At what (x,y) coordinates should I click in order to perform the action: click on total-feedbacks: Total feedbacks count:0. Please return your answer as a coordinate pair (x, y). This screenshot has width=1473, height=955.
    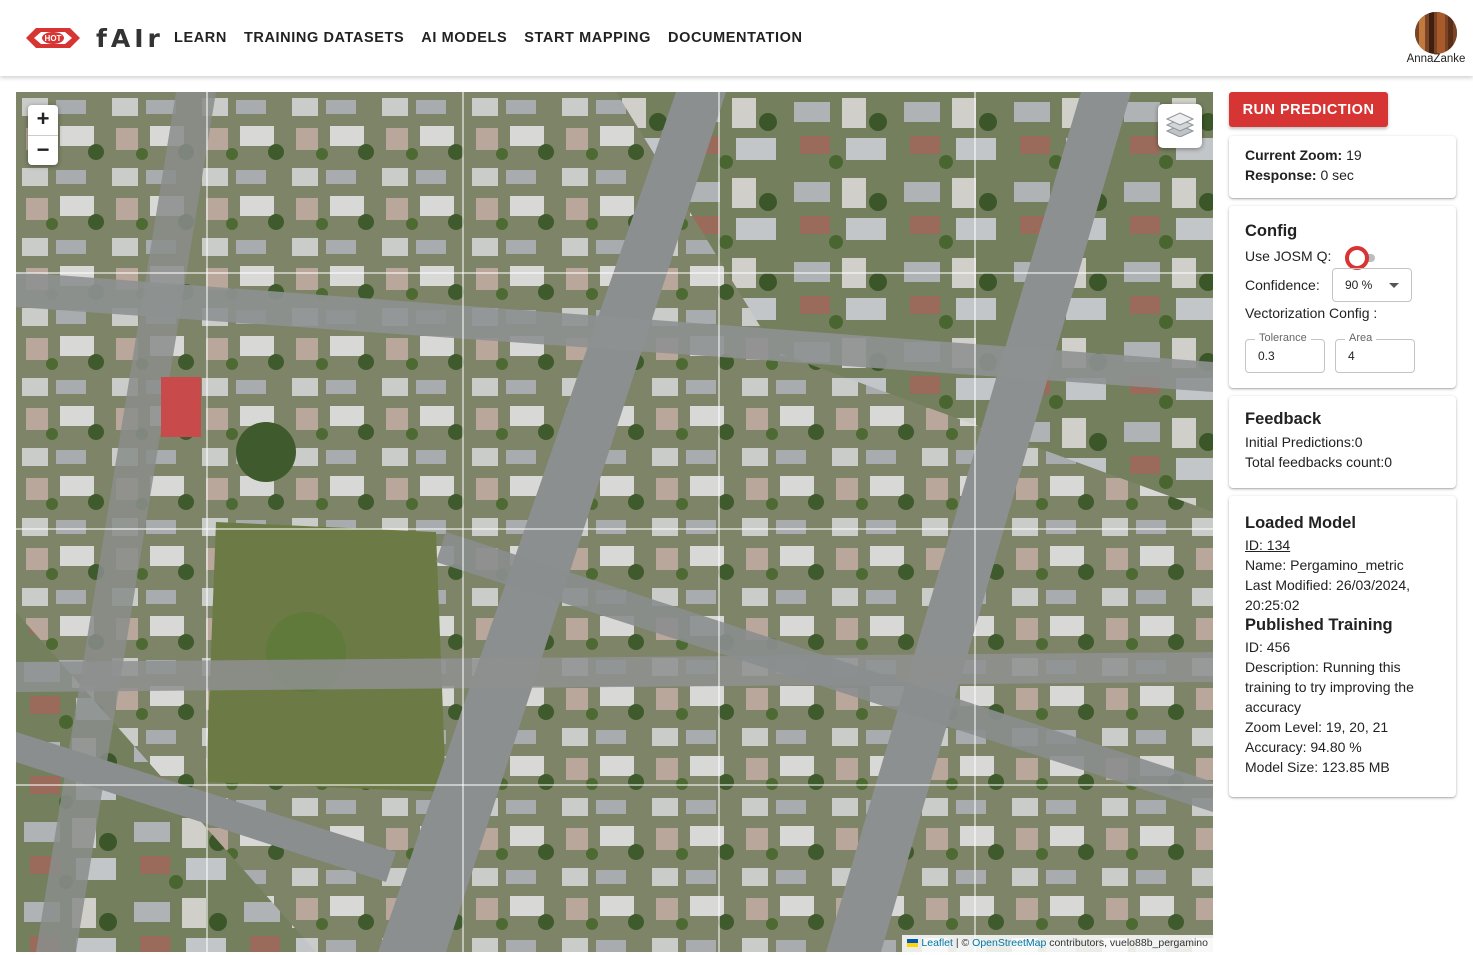
    Looking at the image, I should click on (1319, 462).